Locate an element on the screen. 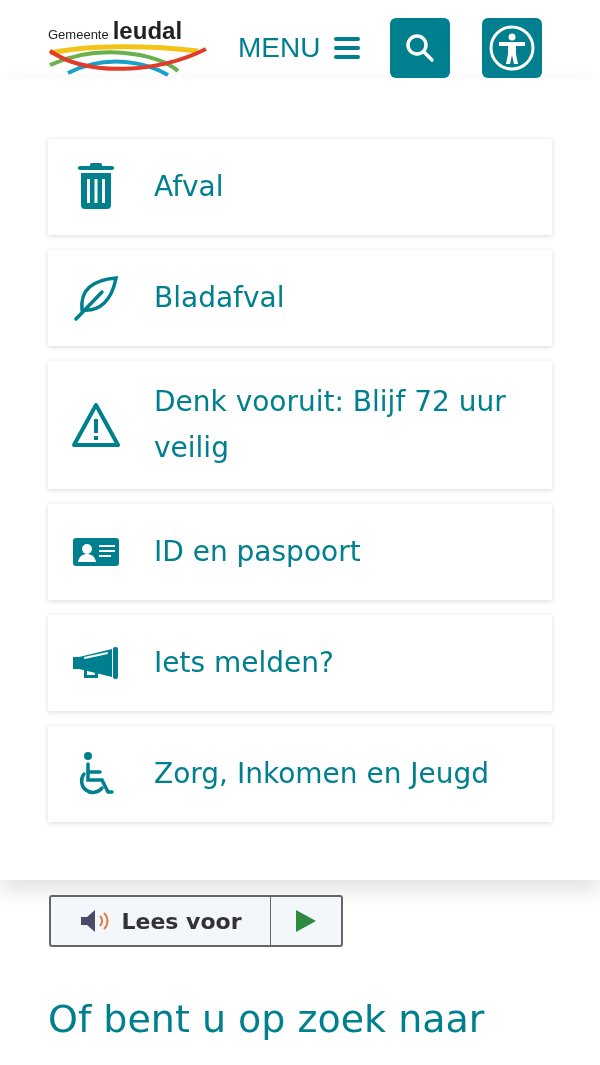 The width and height of the screenshot is (600, 1065). category-link: Denk vooruit: Blijf 72 uur veilig is located at coordinates (300, 425).